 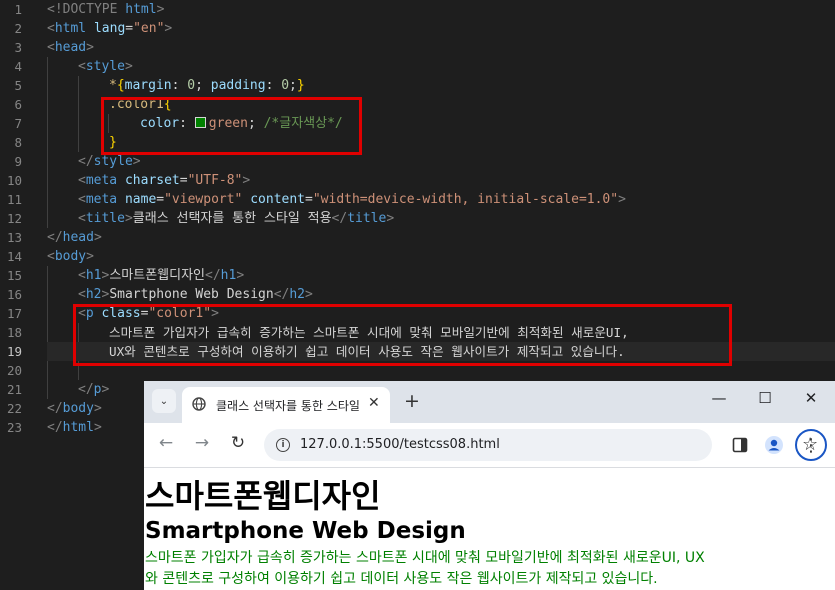 I want to click on forward-button: →, so click(x=202, y=443).